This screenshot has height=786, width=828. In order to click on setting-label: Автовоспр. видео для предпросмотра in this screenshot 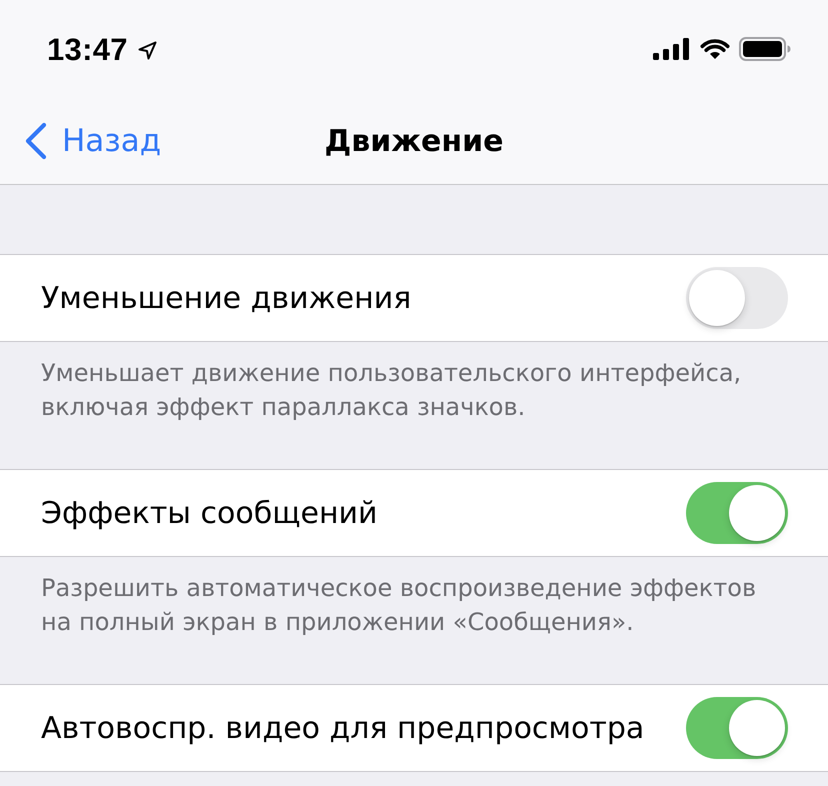, I will do `click(343, 728)`.